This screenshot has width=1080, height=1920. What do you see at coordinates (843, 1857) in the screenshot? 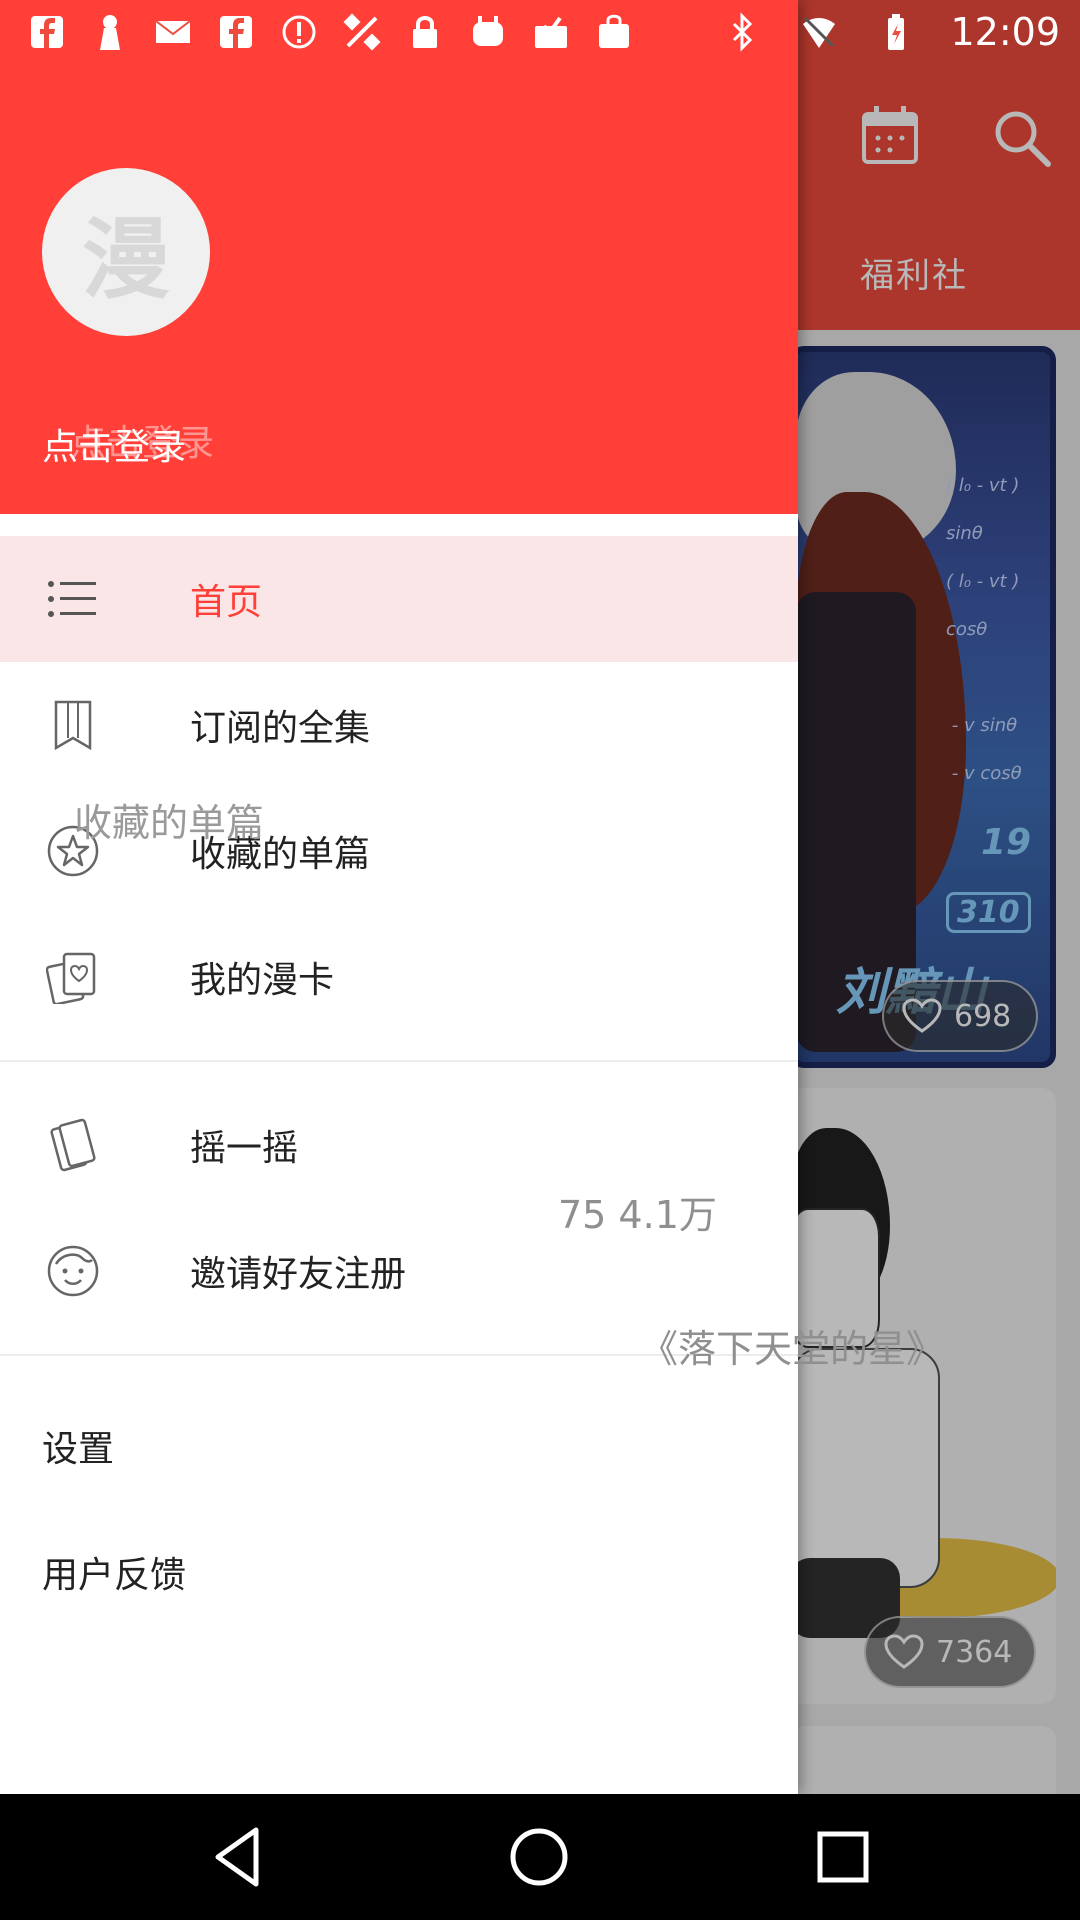
I see `recents-icon` at bounding box center [843, 1857].